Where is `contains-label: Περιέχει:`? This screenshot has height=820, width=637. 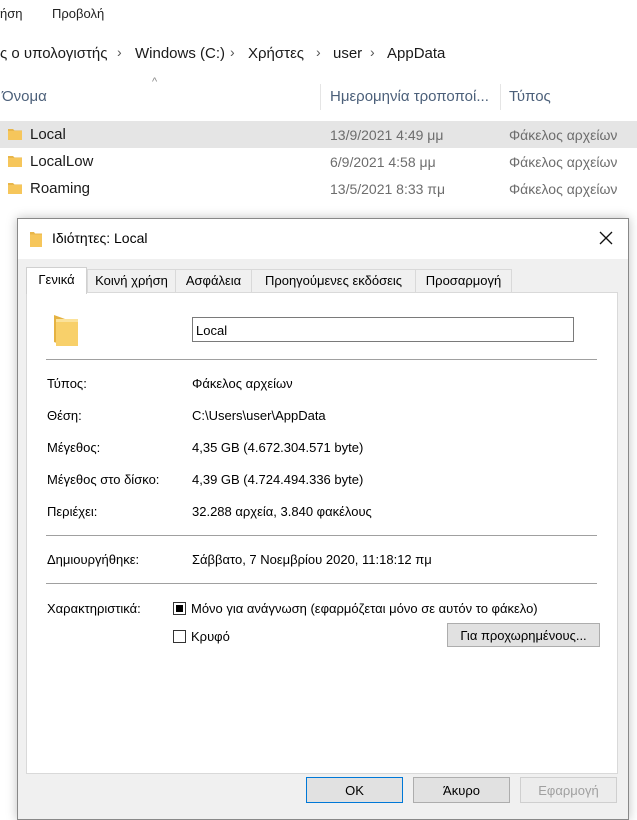 contains-label: Περιέχει: is located at coordinates (72, 511).